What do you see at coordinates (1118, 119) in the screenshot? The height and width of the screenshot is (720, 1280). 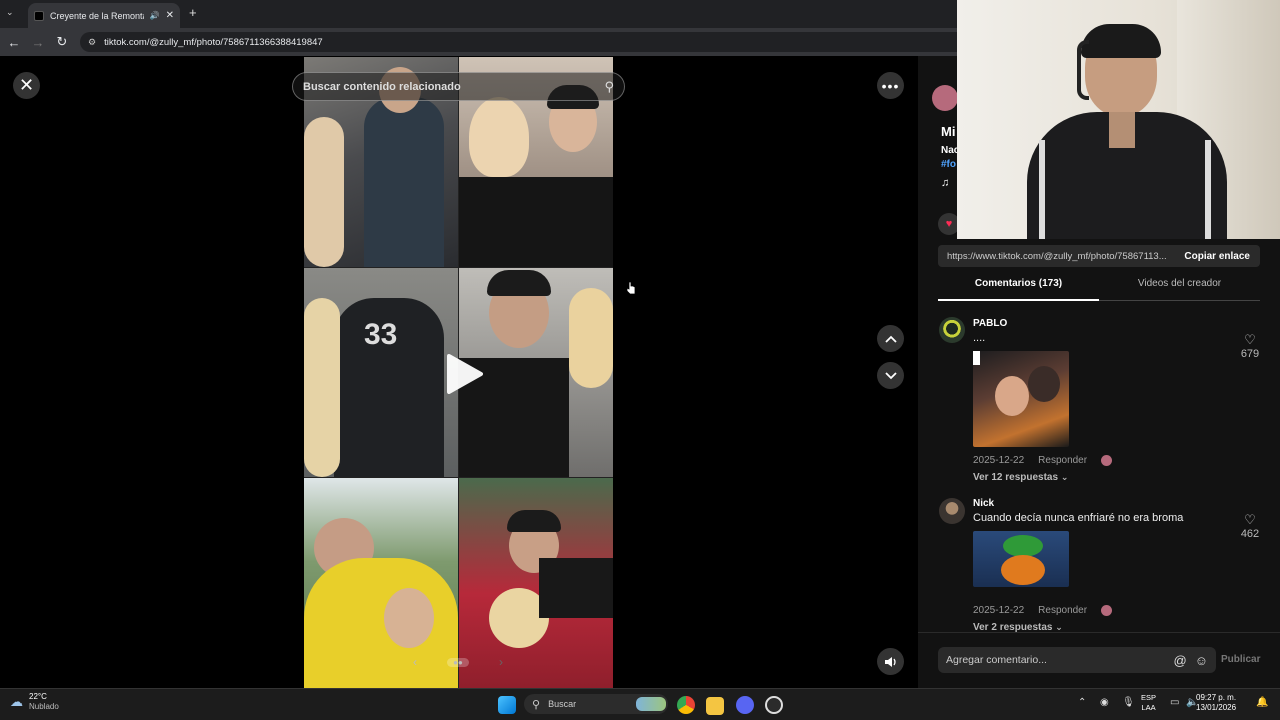 I see `webcam-overlay` at bounding box center [1118, 119].